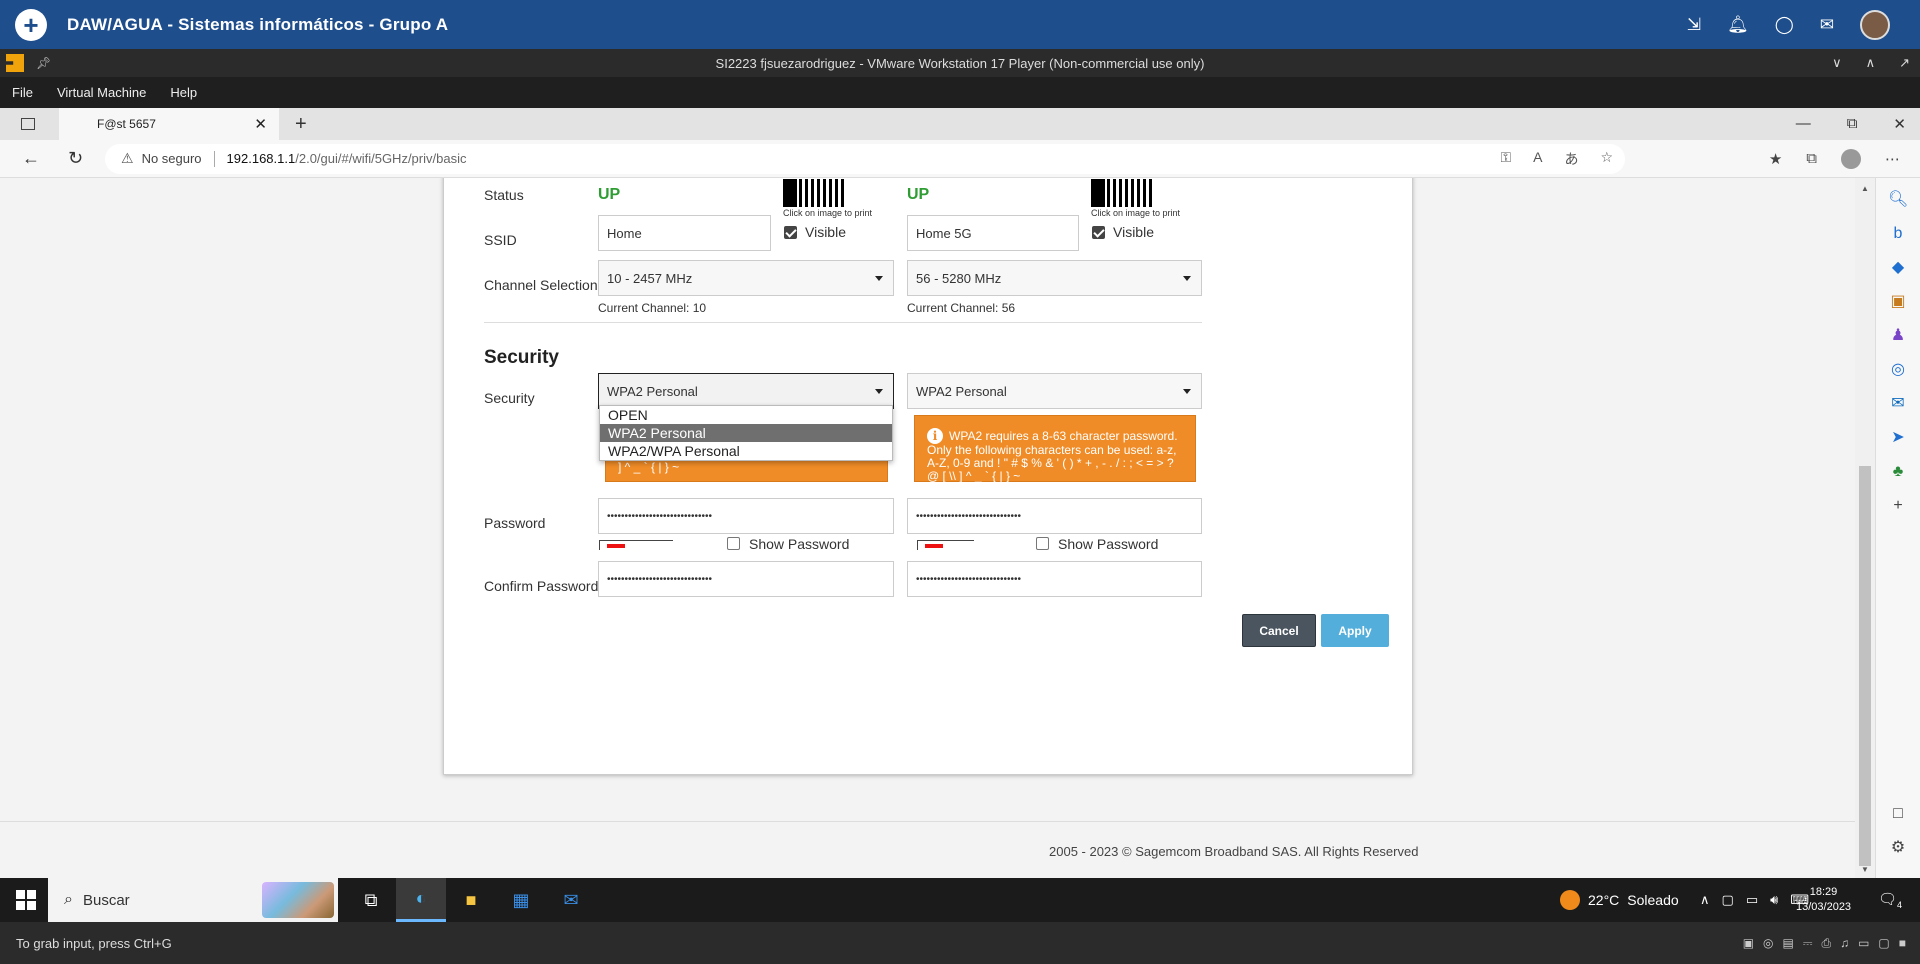 Image resolution: width=1920 pixels, height=964 pixels. What do you see at coordinates (421, 900) in the screenshot?
I see `edge-icon: ◐` at bounding box center [421, 900].